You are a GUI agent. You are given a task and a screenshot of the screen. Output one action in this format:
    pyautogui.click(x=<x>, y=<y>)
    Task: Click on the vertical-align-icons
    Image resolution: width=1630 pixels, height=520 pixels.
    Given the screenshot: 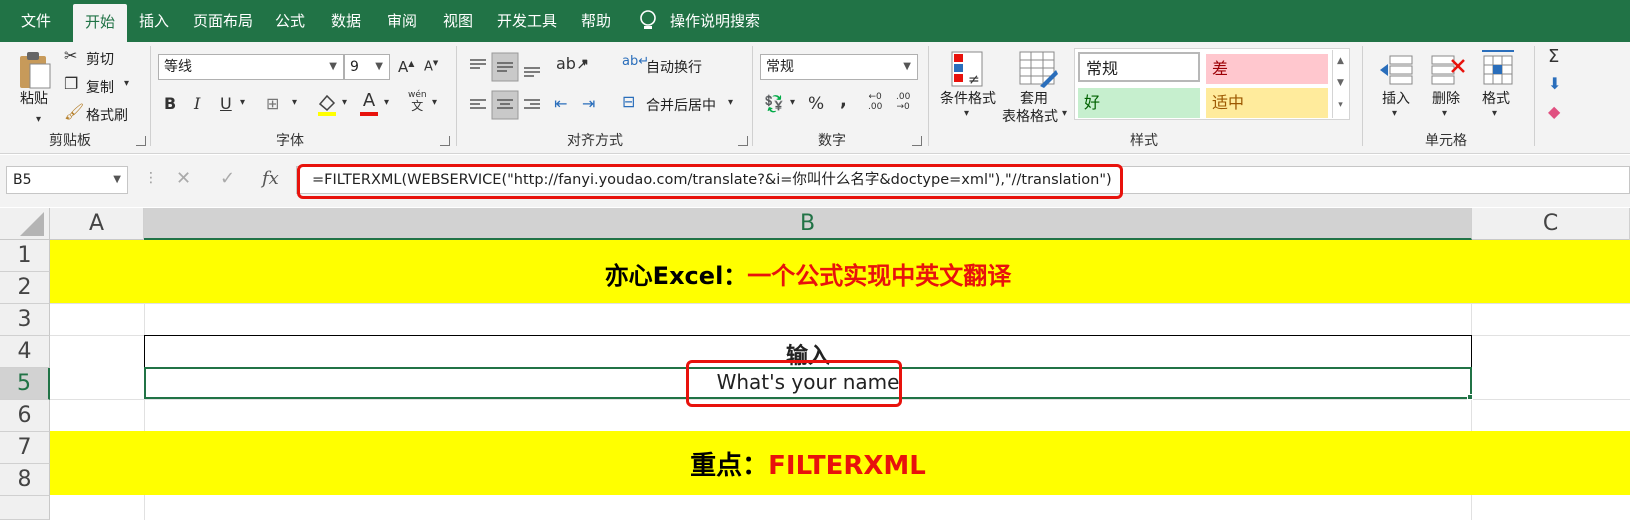 What is the action you would take?
    pyautogui.click(x=506, y=67)
    